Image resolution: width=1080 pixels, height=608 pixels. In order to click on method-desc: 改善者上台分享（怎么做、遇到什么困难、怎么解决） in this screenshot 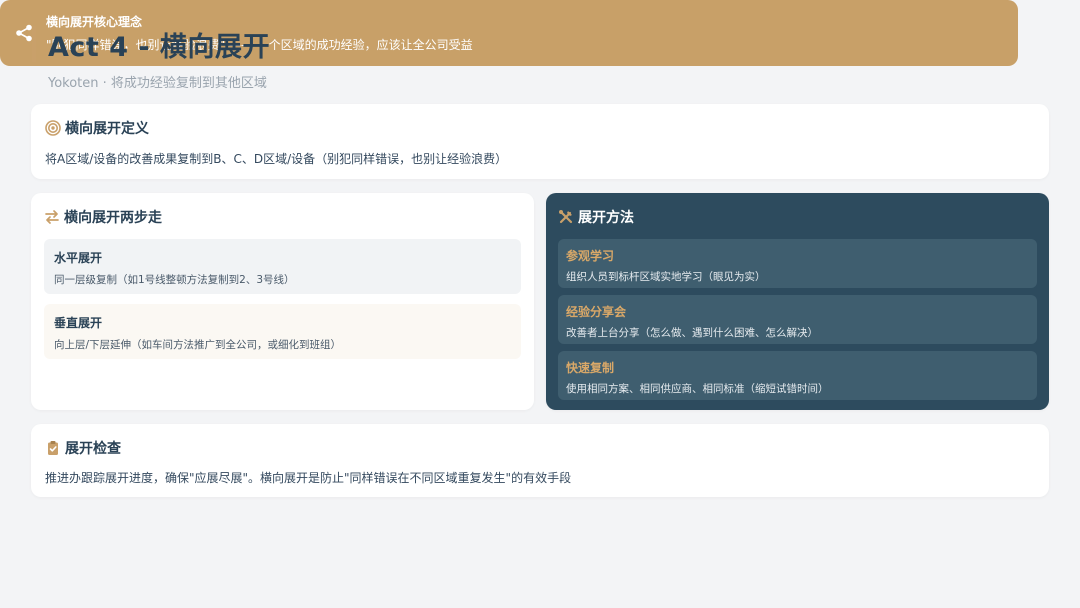, I will do `click(692, 333)`.